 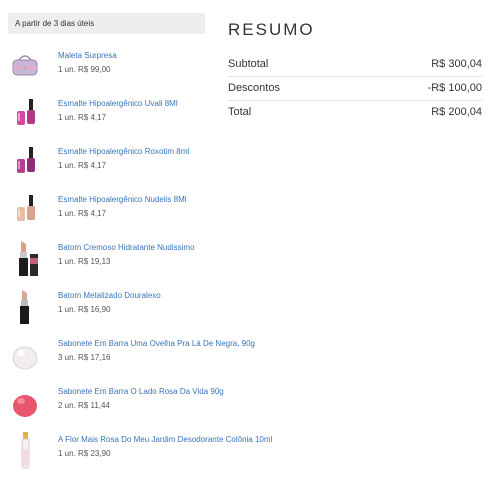 I want to click on total-label: Total, so click(x=240, y=112).